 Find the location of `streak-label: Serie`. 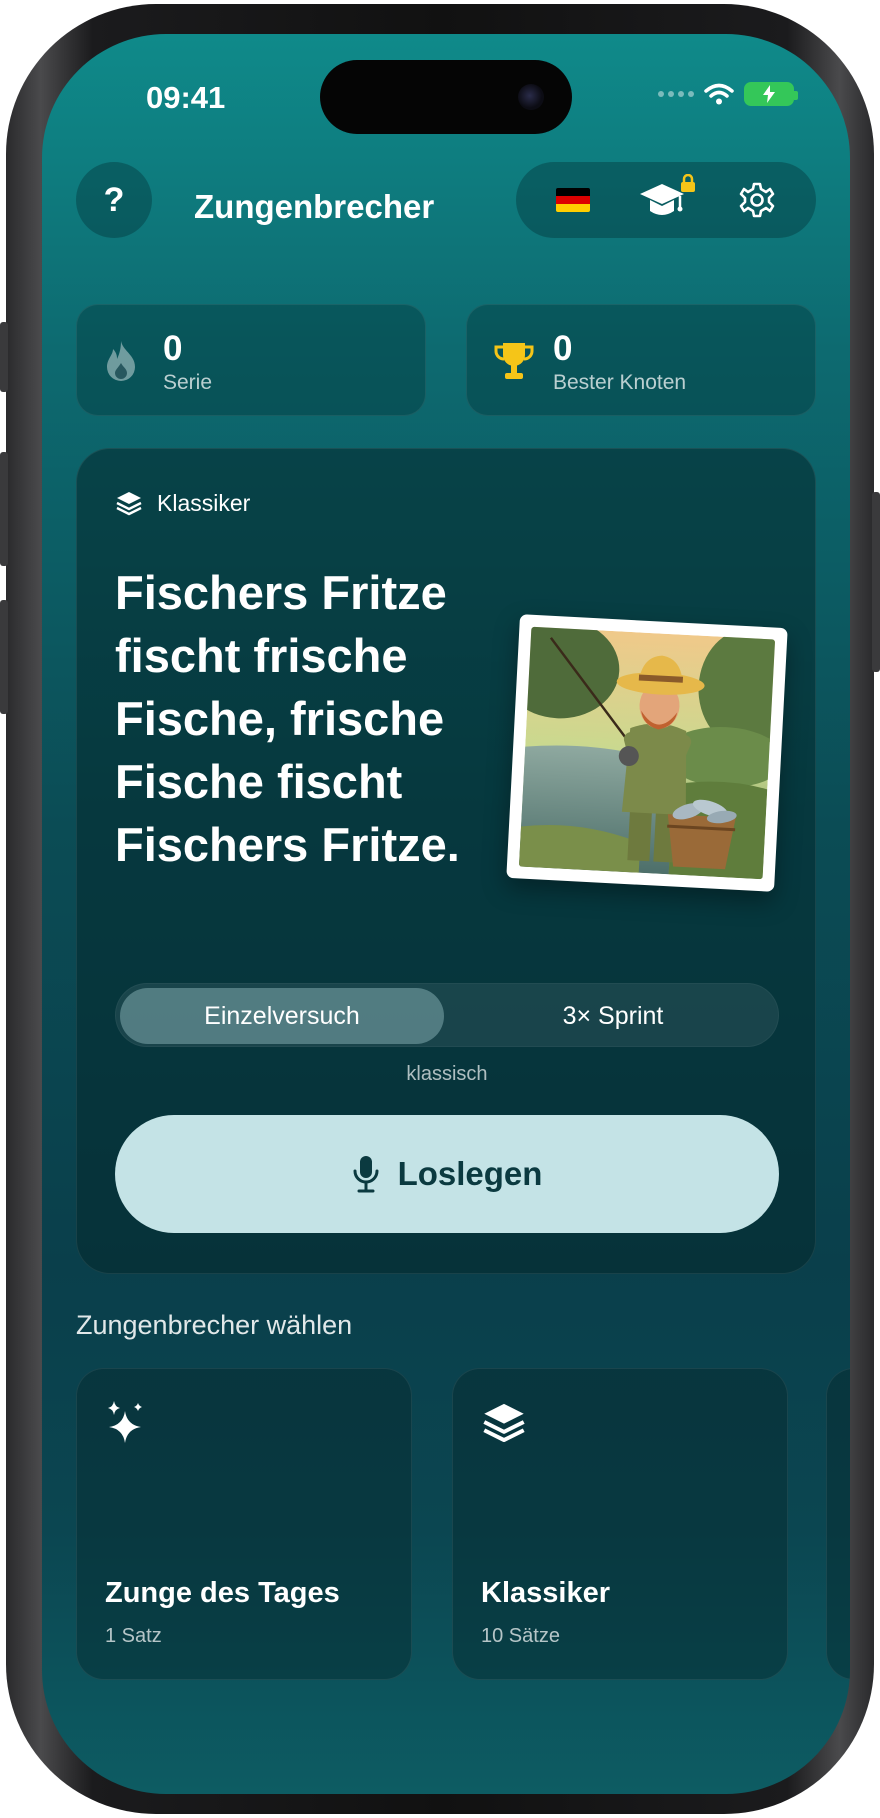

streak-label: Serie is located at coordinates (188, 382).